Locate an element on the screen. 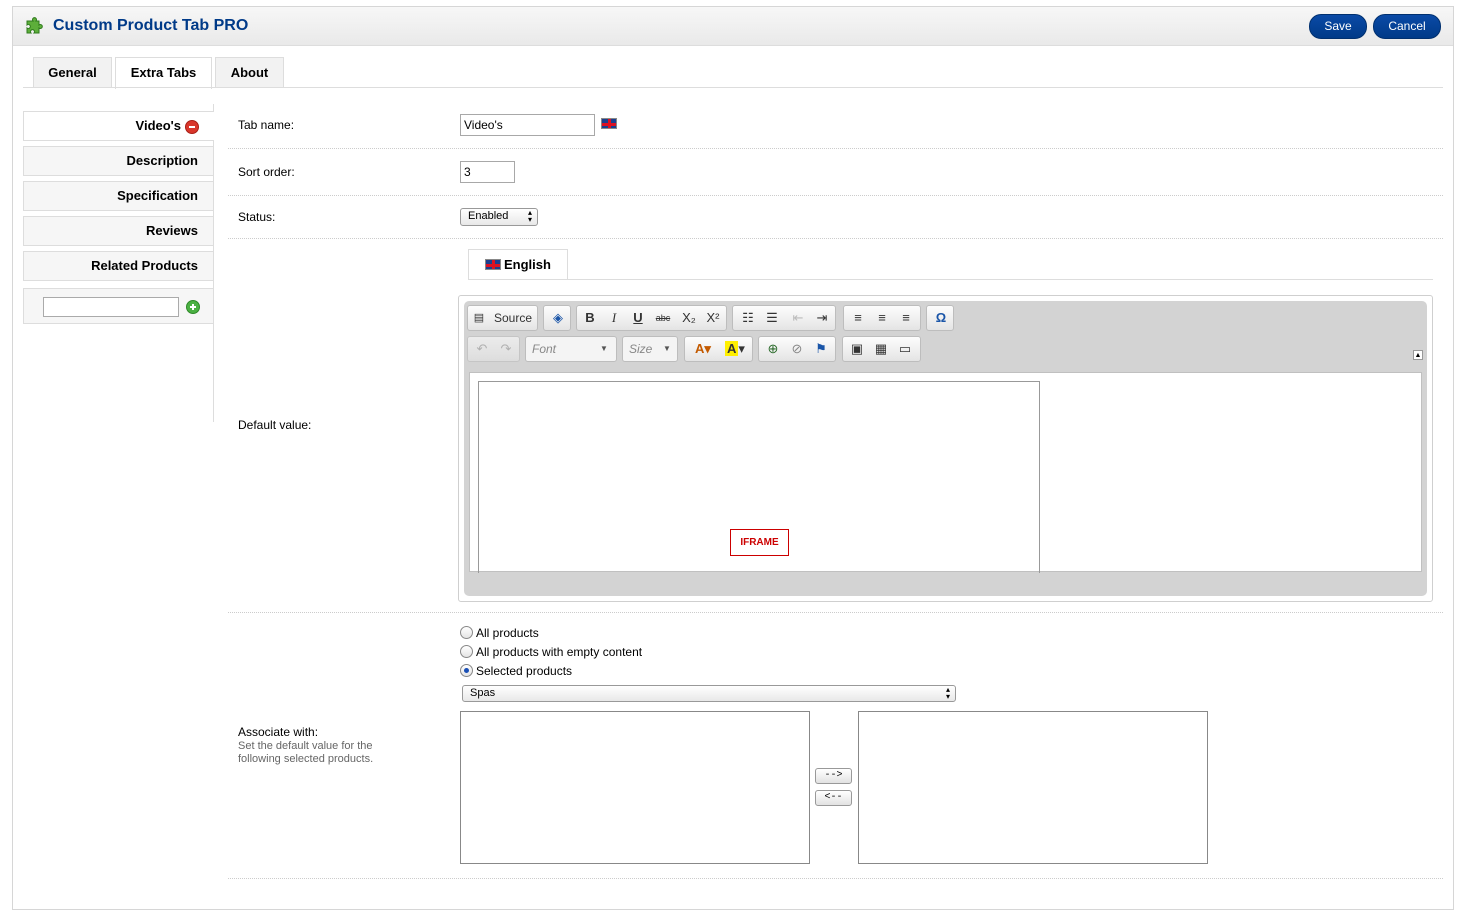 Image resolution: width=1465 pixels, height=921 pixels. vtab-videos: Video's is located at coordinates (118, 126).